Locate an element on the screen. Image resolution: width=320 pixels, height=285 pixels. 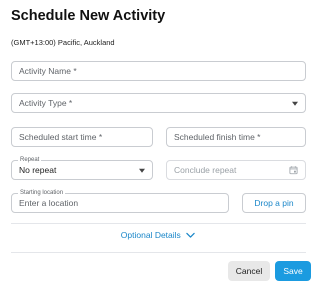
finish-time-placeholder: Scheduled finish time * is located at coordinates (217, 137).